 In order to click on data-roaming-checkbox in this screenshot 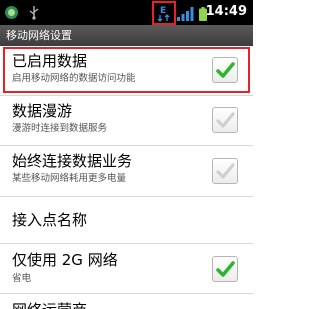, I will do `click(225, 120)`.